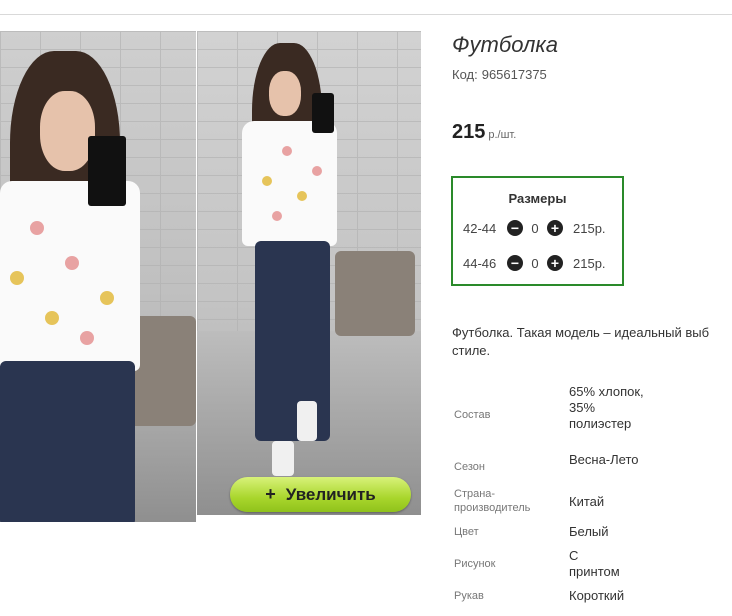  I want to click on product-code: Код: 965617375, so click(499, 74).